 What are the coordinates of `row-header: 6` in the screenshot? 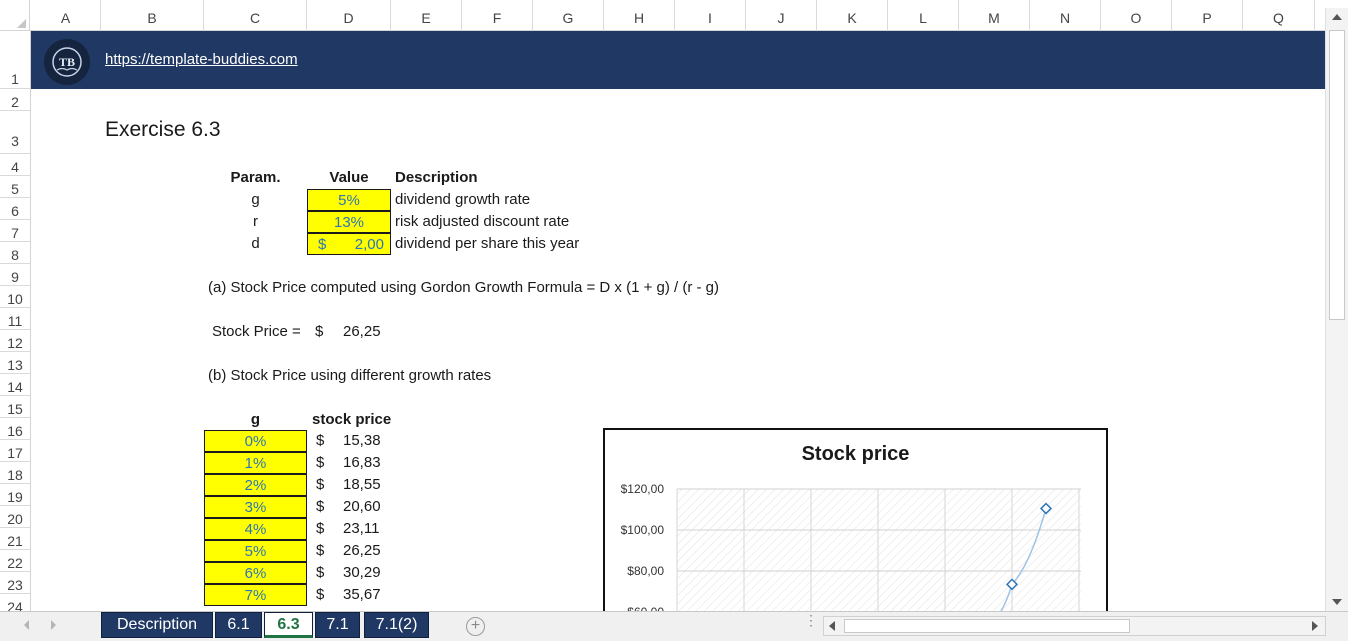 It's located at (15, 209).